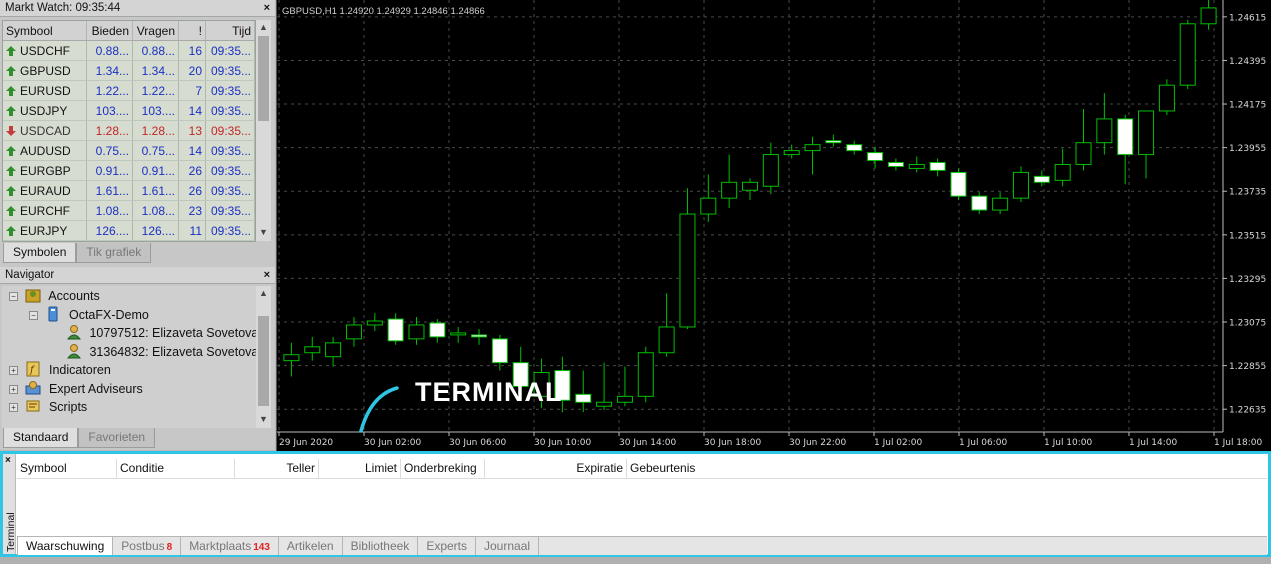  I want to click on mailbox-count-badge: 8, so click(169, 547).